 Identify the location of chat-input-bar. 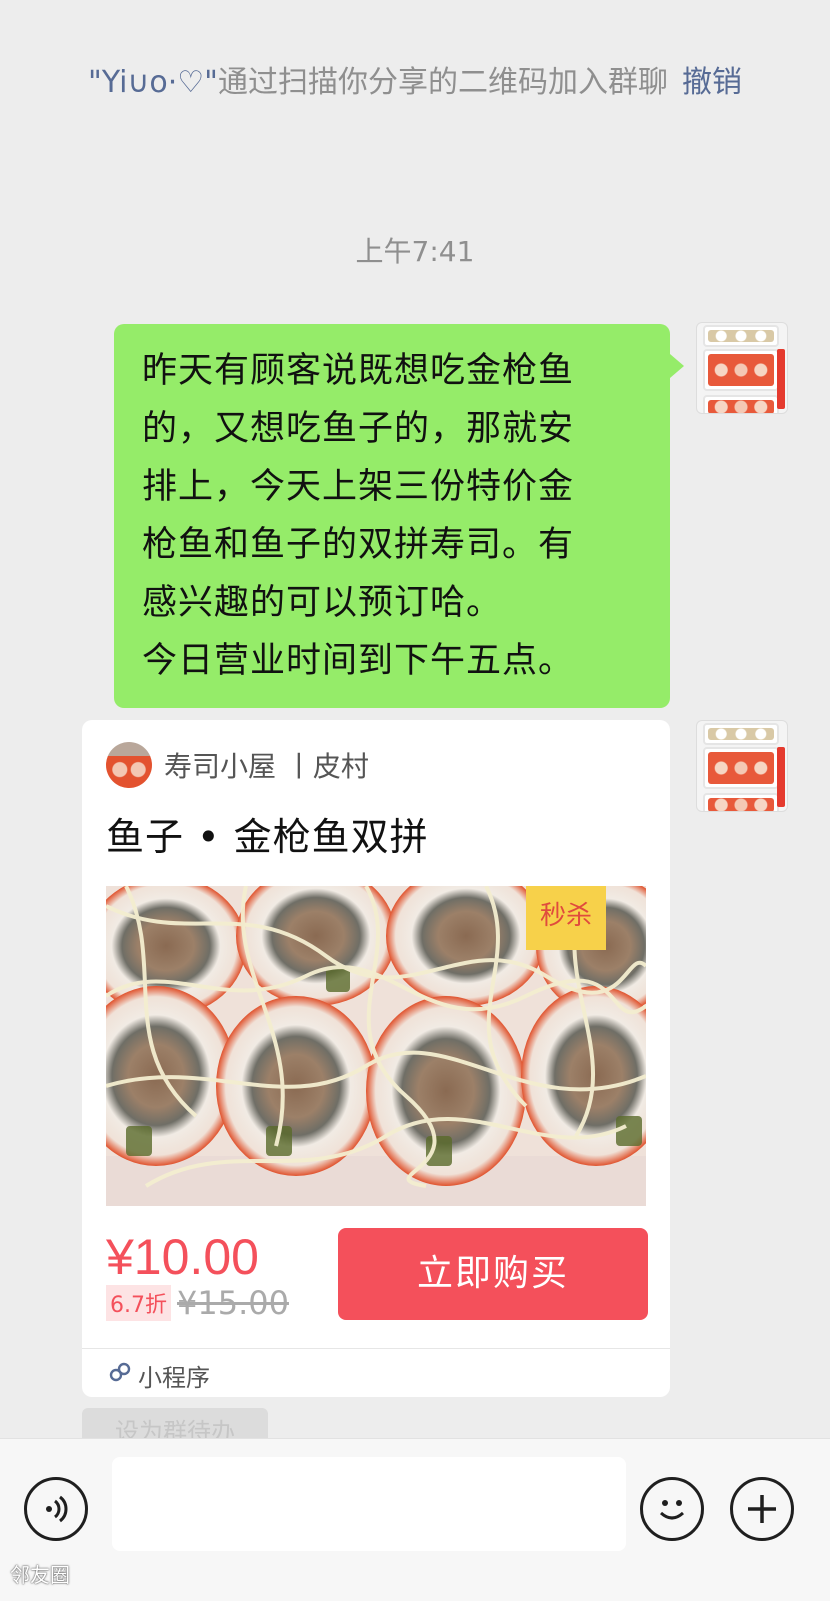
(415, 1519).